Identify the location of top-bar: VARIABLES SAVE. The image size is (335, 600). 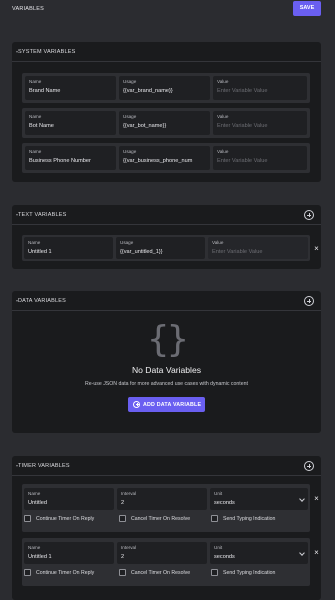
(167, 9).